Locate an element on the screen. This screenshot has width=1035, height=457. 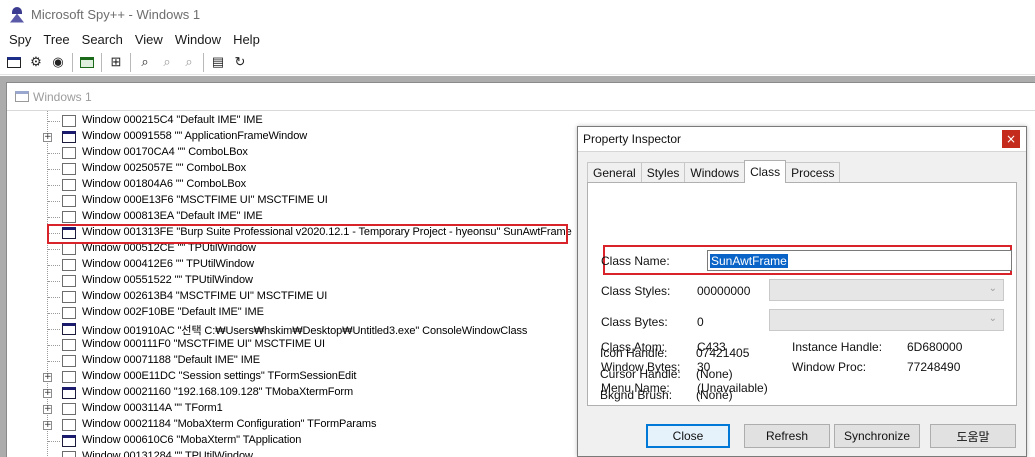
processes-icon: ⚙ is located at coordinates (36, 62).